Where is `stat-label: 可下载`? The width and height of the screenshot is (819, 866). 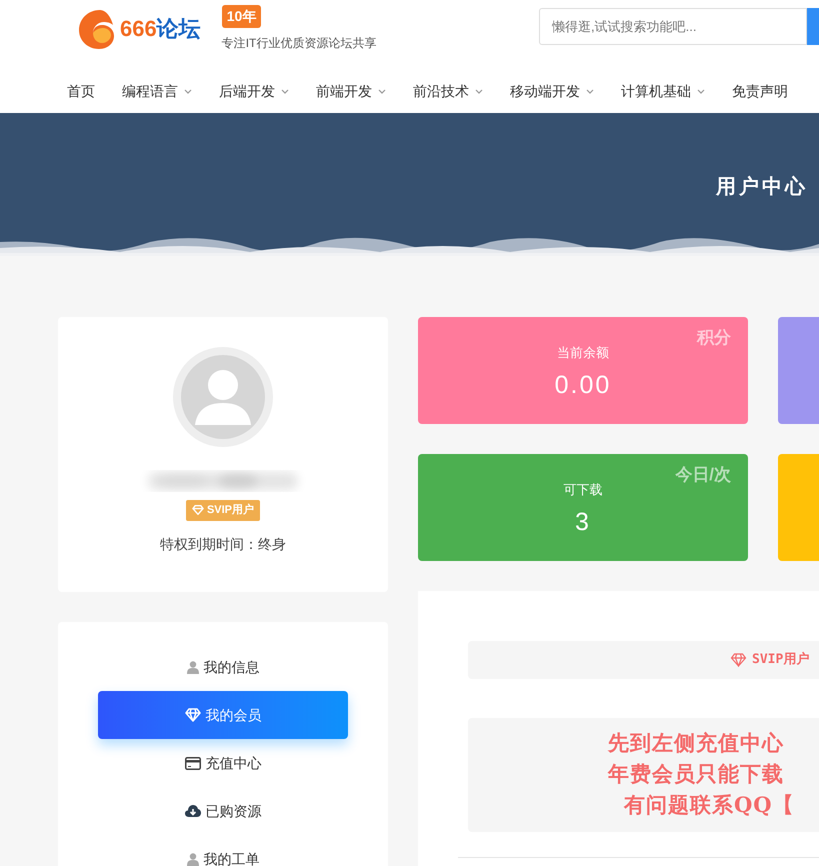
stat-label: 可下载 is located at coordinates (583, 490).